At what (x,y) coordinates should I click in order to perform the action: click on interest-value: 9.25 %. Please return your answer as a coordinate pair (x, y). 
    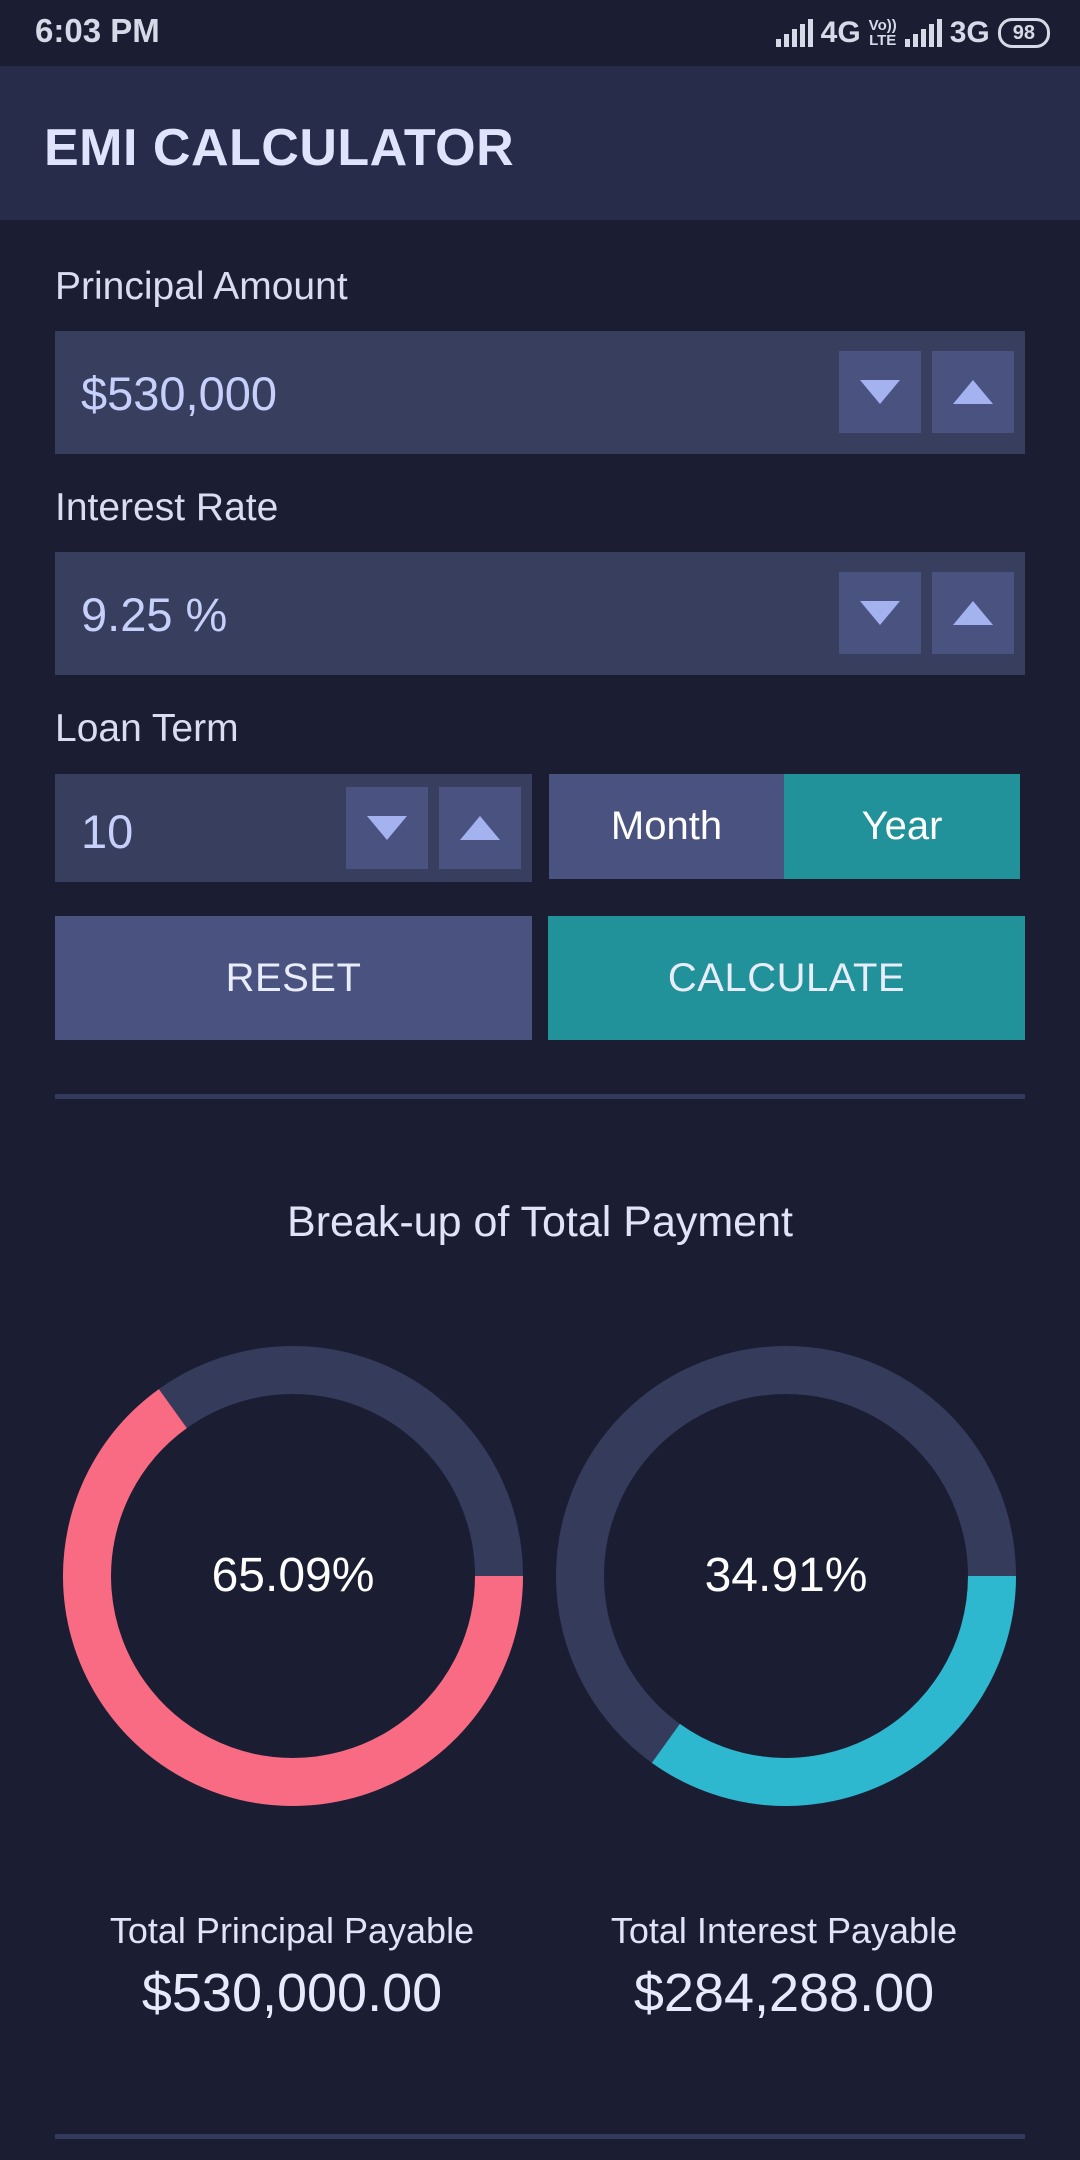
    Looking at the image, I should click on (154, 614).